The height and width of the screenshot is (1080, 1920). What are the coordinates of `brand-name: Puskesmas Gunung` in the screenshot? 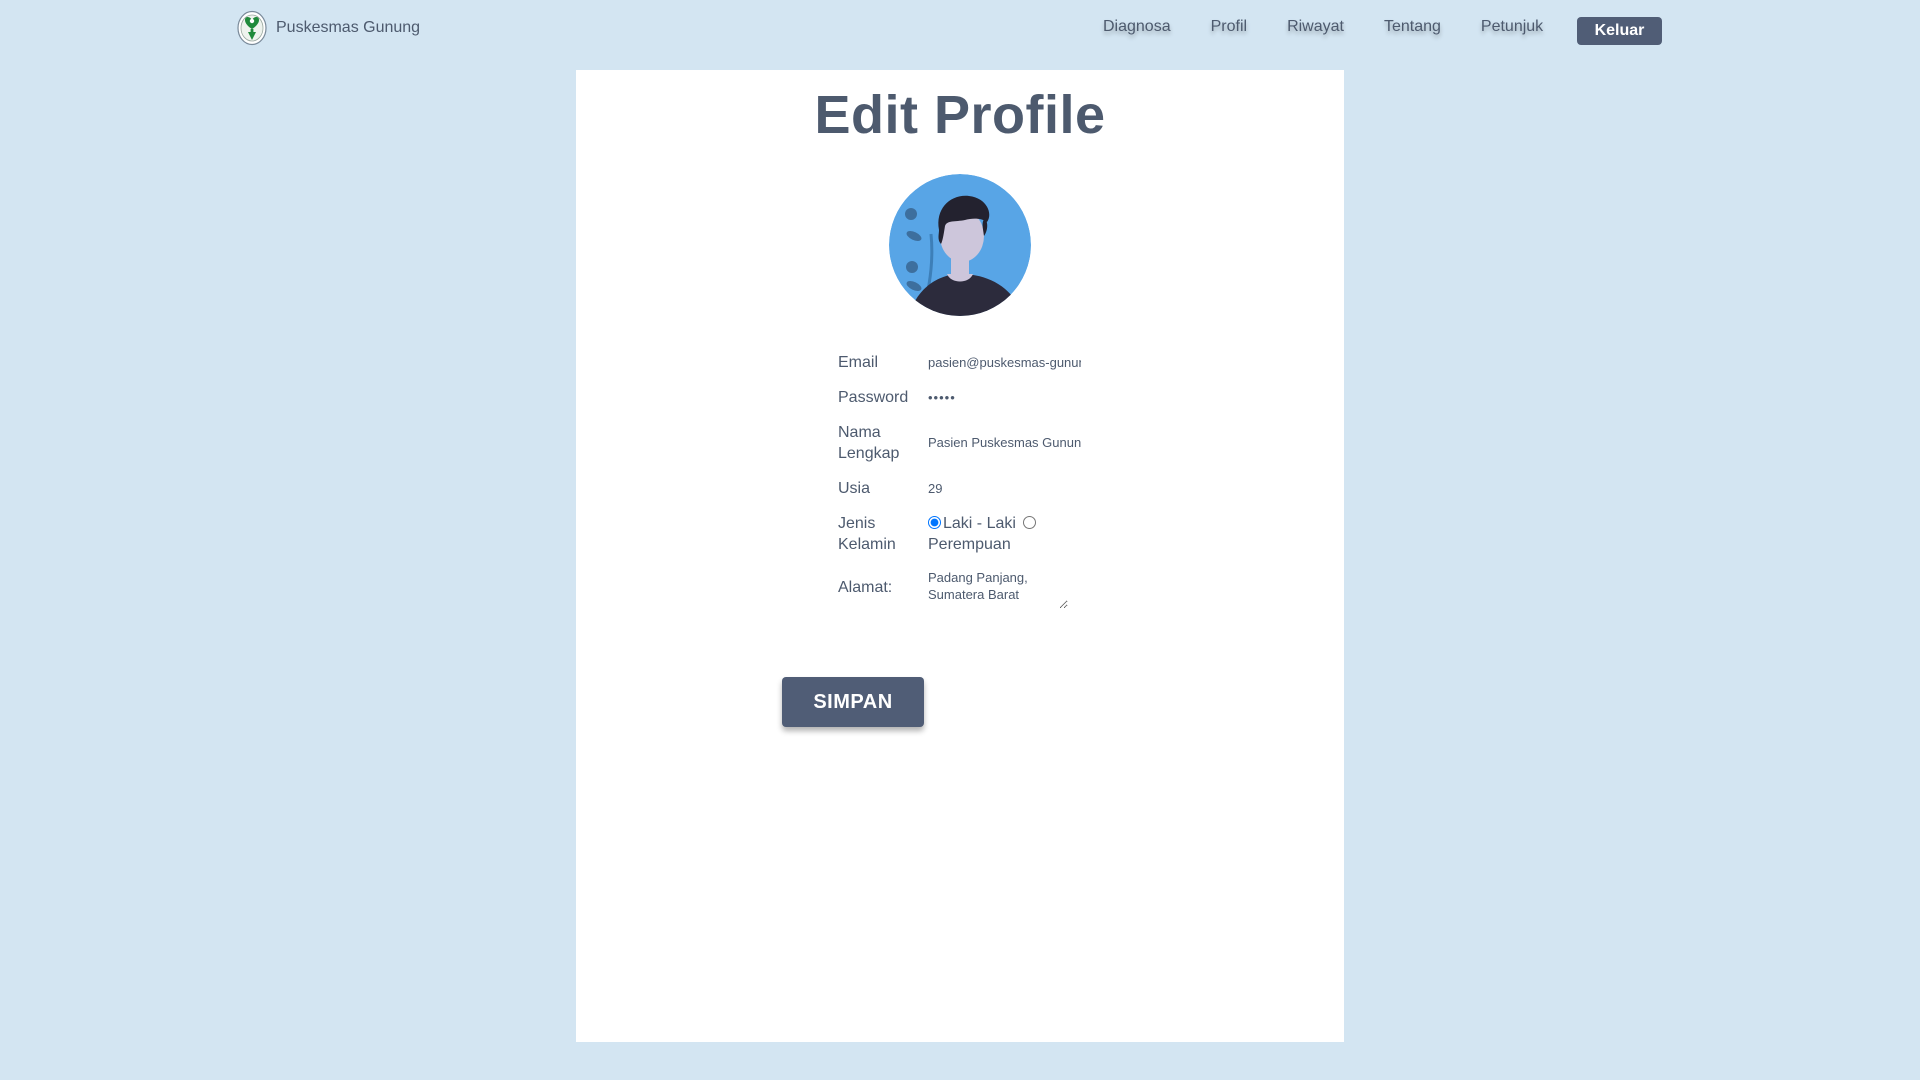 It's located at (348, 27).